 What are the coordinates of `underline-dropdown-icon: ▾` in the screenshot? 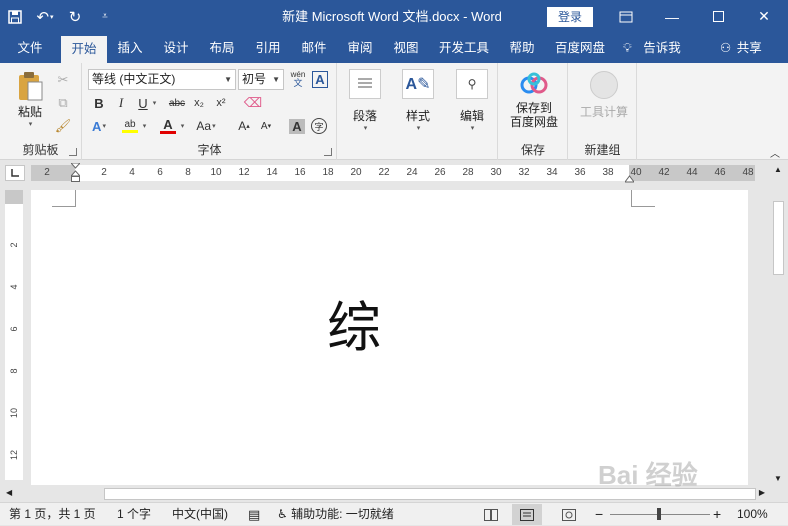 It's located at (154, 103).